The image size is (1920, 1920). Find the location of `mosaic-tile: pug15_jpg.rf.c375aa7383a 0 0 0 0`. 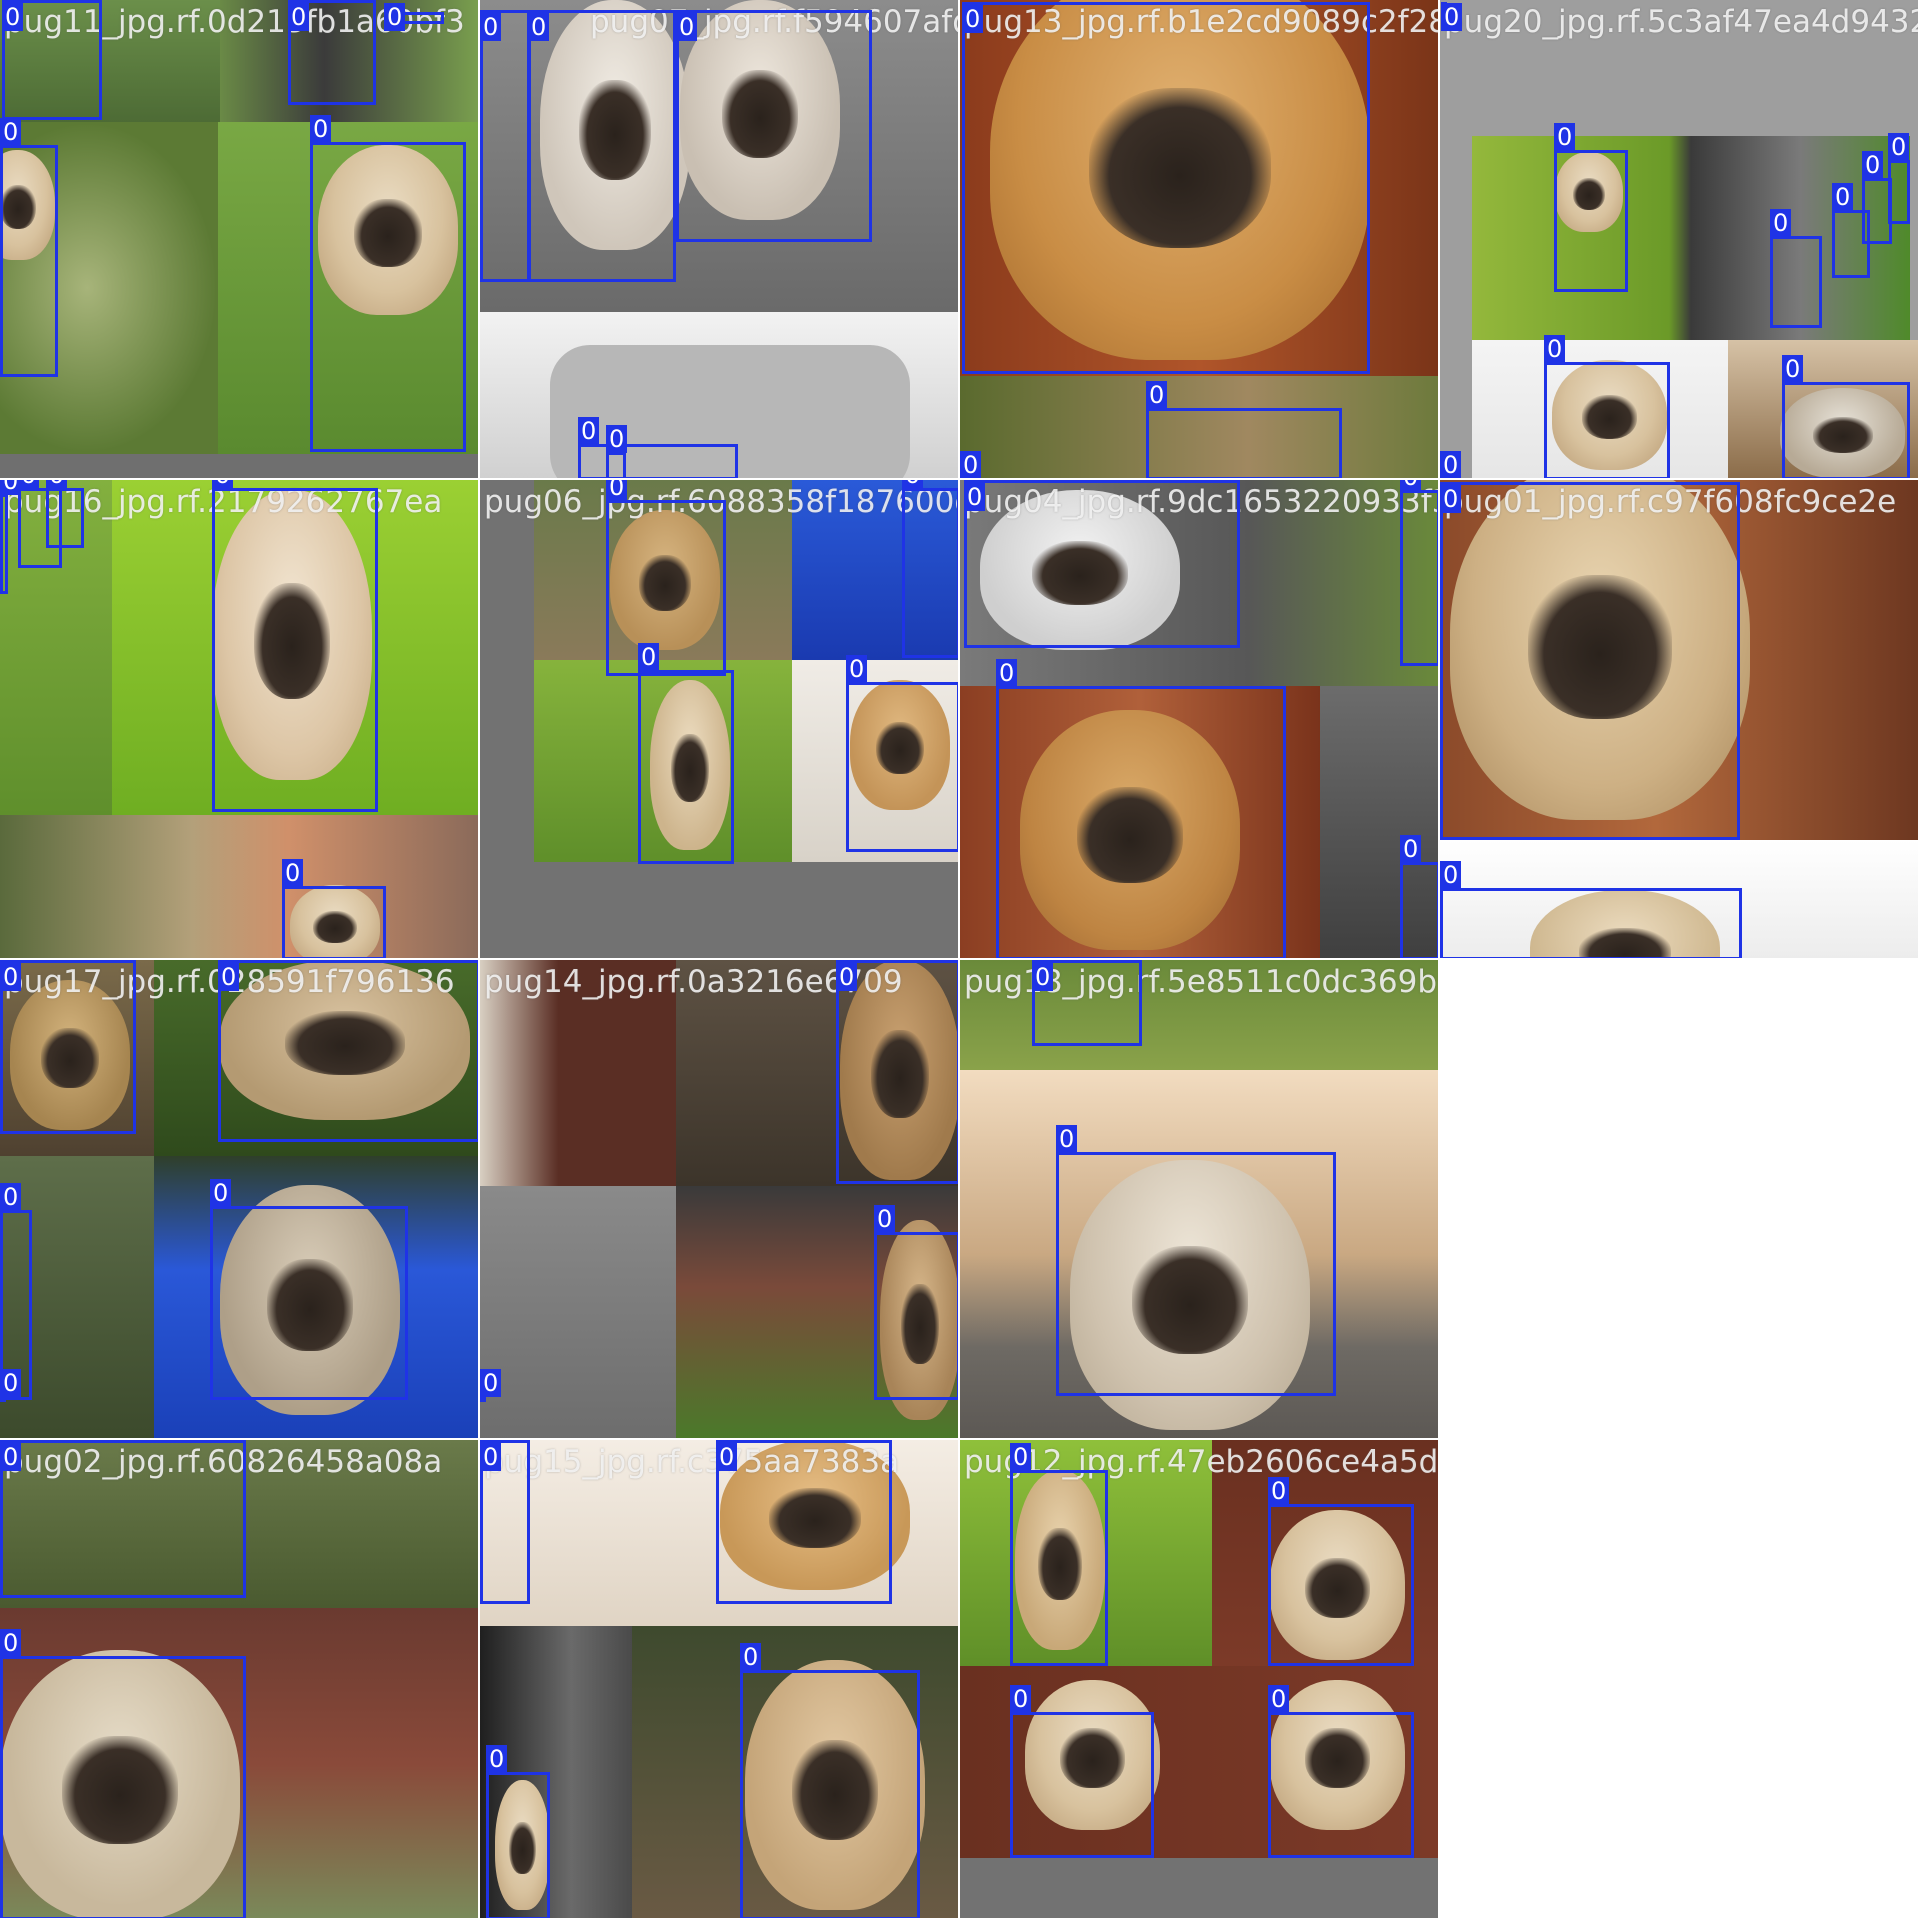

mosaic-tile: pug15_jpg.rf.c375aa7383a 0 0 0 0 is located at coordinates (720, 1680).